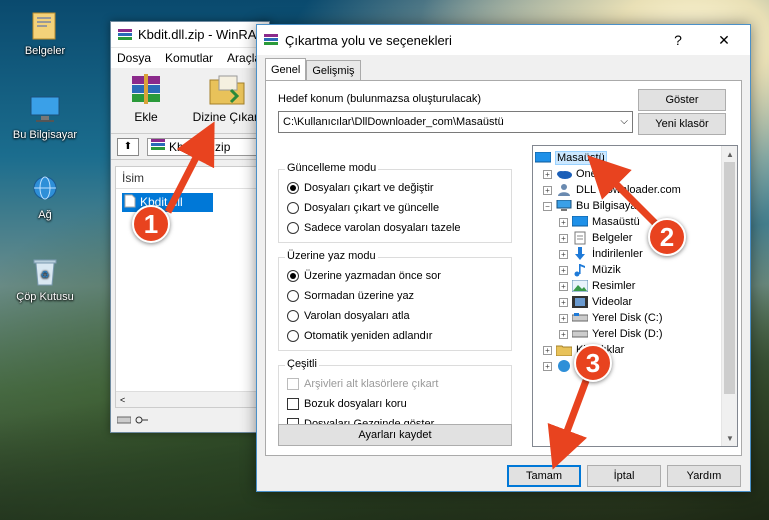  What do you see at coordinates (368, 40) in the screenshot?
I see `dialog-title: Çıkartma yolu ve seçenekleri` at bounding box center [368, 40].